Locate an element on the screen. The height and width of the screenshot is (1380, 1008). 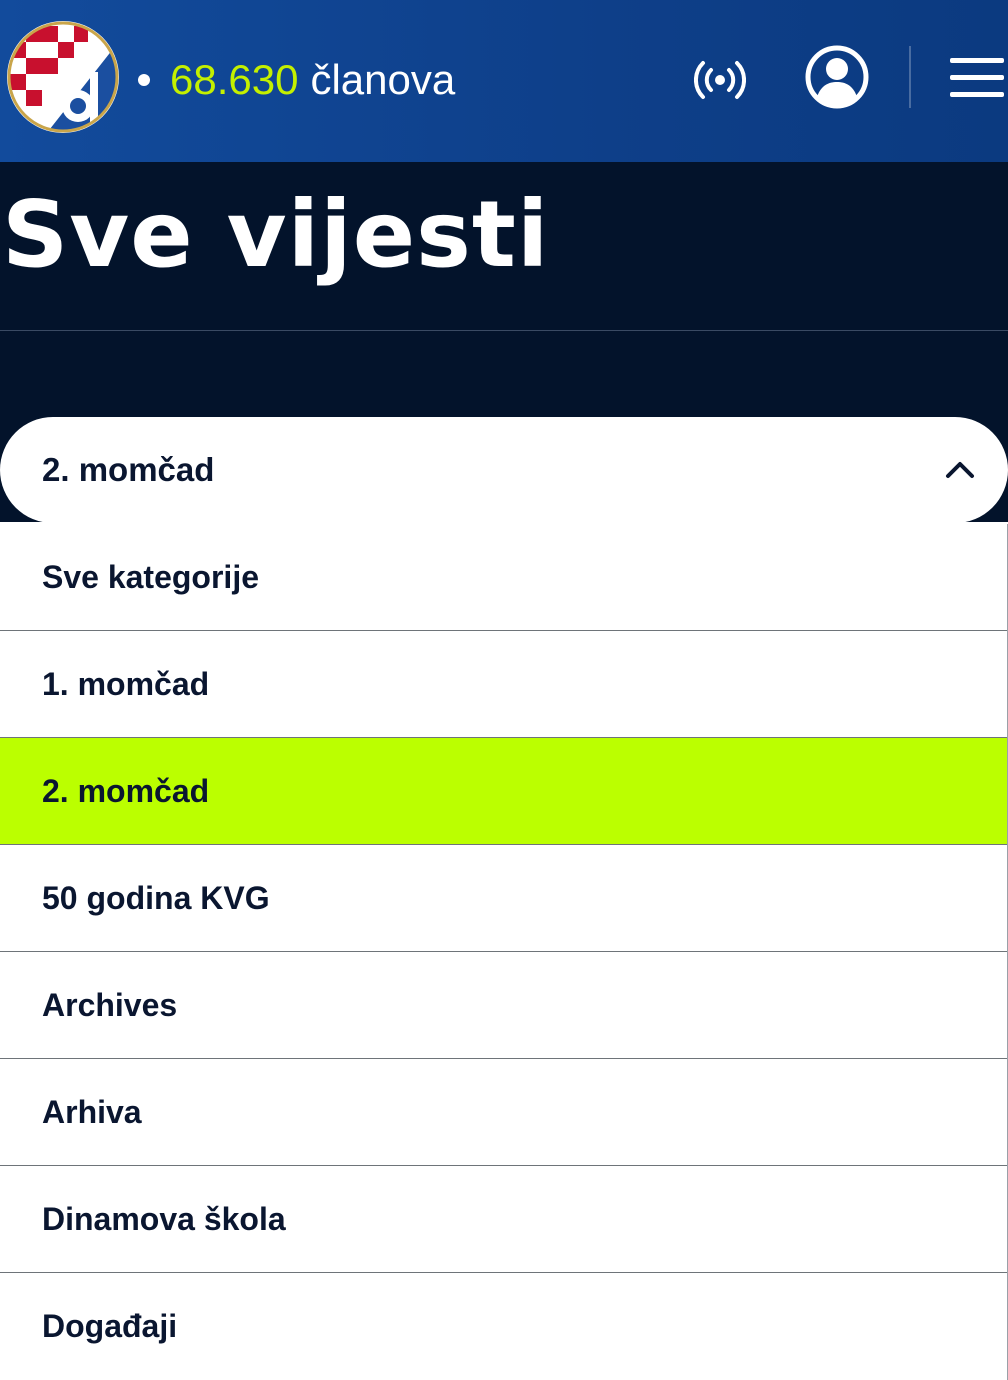
user-account-icon is located at coordinates (837, 77).